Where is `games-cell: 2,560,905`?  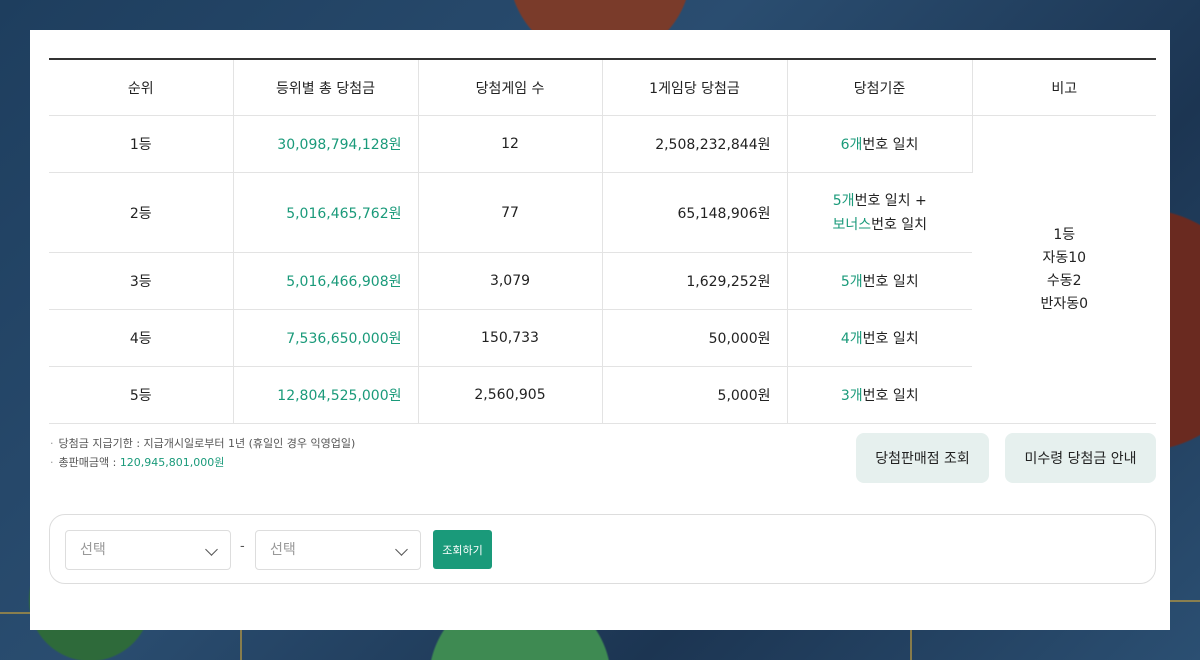
games-cell: 2,560,905 is located at coordinates (510, 395).